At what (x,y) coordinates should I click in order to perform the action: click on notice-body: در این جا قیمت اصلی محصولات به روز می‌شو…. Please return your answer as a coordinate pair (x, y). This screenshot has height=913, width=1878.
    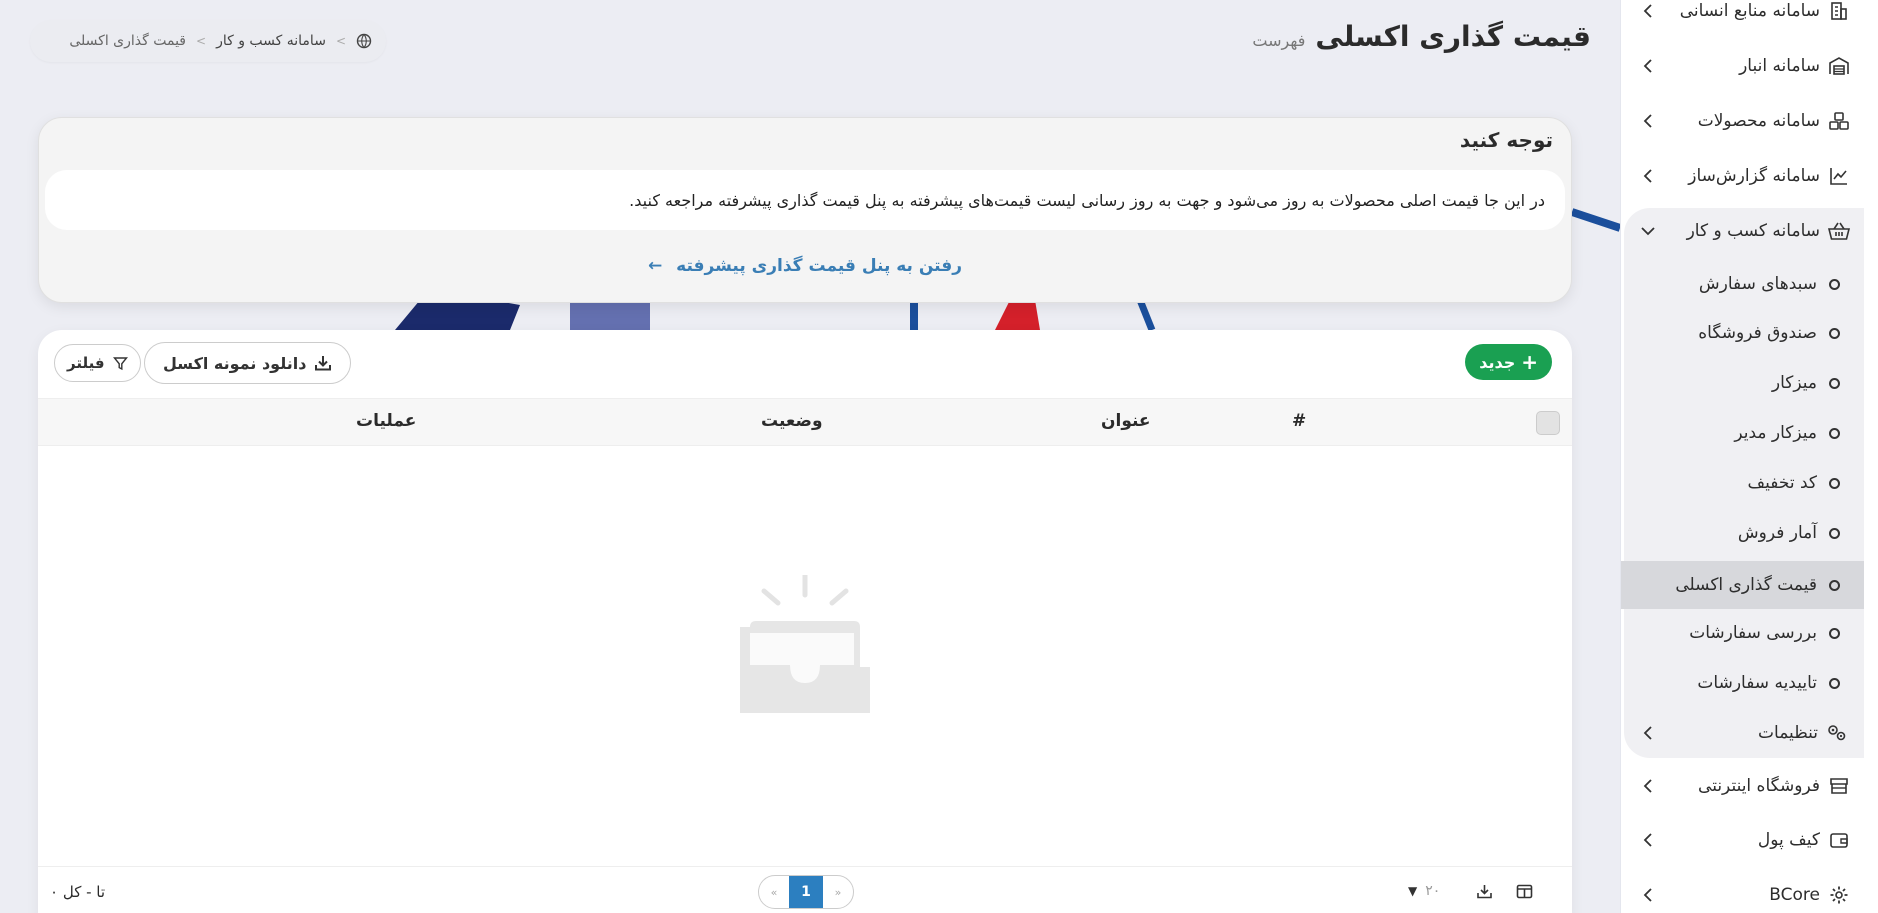
    Looking at the image, I should click on (805, 200).